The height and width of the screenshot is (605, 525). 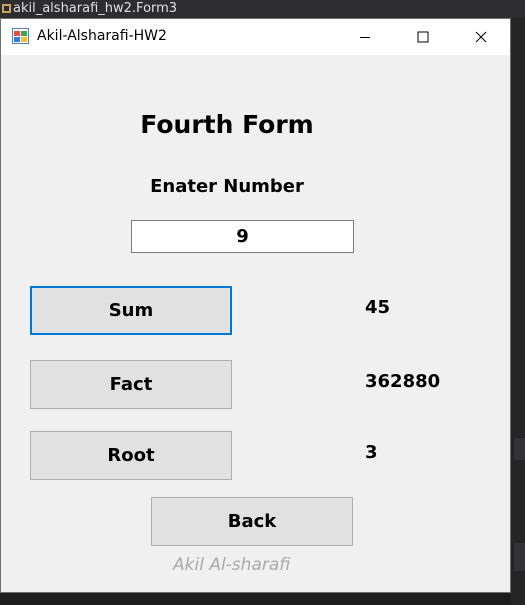 What do you see at coordinates (403, 381) in the screenshot?
I see `fact-result: 362880` at bounding box center [403, 381].